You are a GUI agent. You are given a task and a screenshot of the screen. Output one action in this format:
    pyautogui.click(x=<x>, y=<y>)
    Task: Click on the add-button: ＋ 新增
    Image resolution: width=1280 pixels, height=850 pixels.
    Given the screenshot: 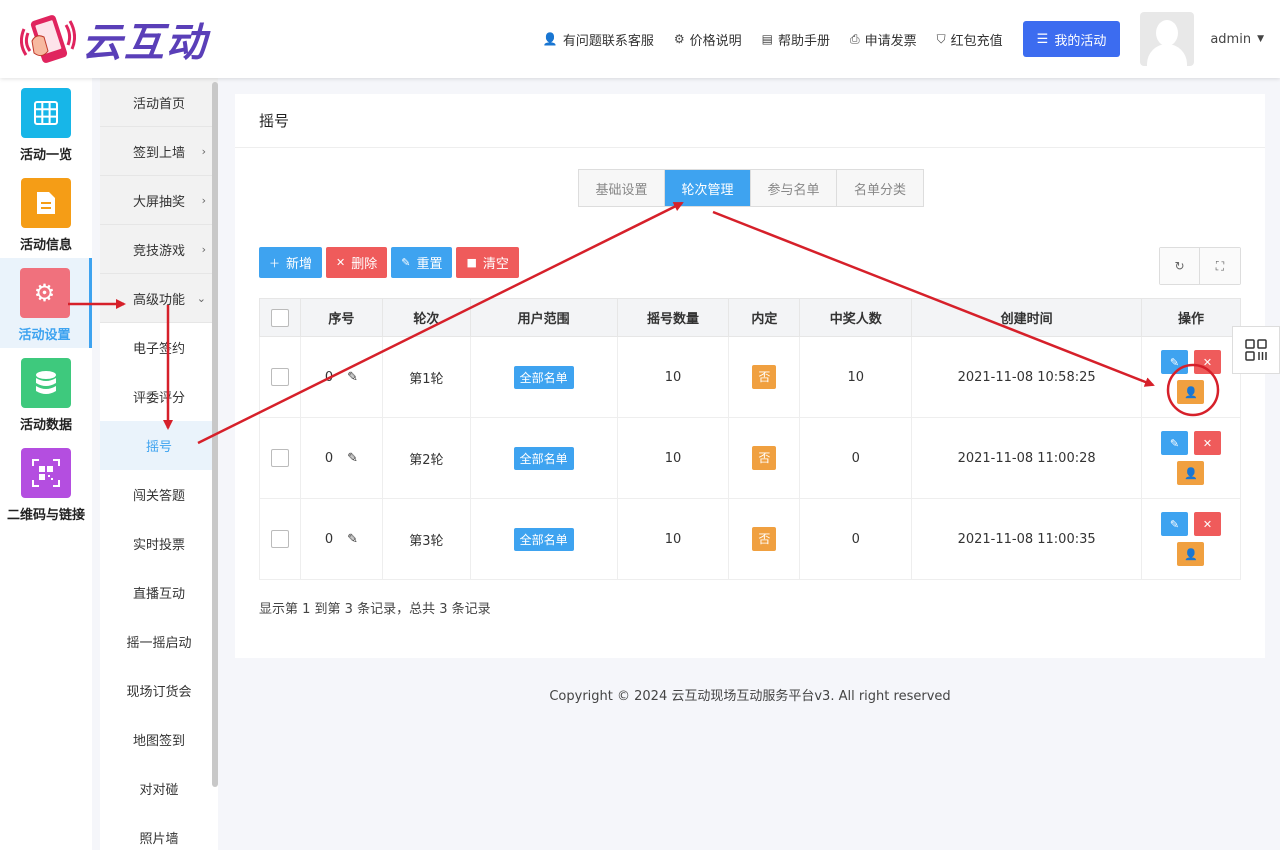 What is the action you would take?
    pyautogui.click(x=291, y=262)
    